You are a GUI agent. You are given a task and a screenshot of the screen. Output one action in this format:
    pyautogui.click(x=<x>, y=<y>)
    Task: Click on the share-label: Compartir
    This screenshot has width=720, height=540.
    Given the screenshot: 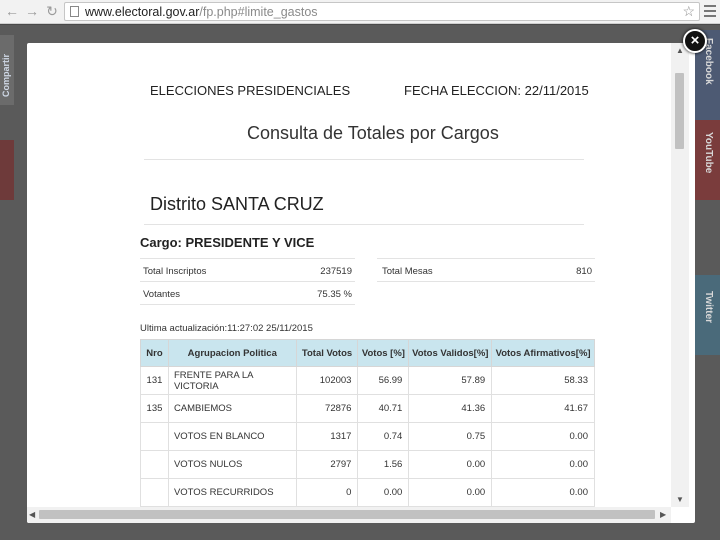 What is the action you would take?
    pyautogui.click(x=6, y=75)
    